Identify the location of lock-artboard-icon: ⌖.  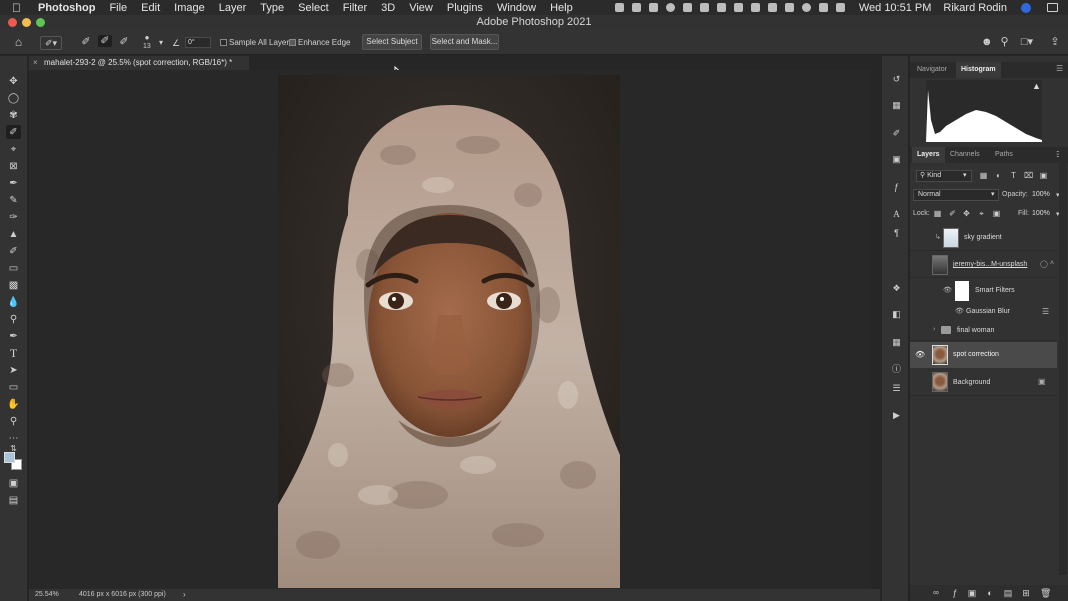
(981, 214).